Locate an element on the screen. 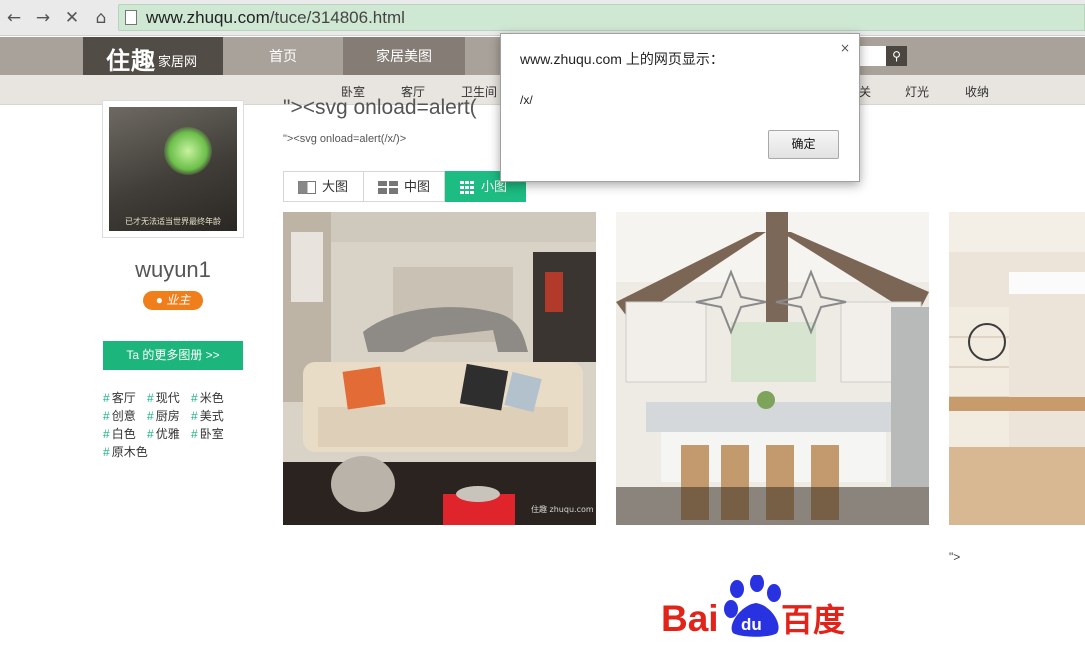 This screenshot has height=654, width=1085. avatar-image: 已才无法适当世界最终年龄 is located at coordinates (173, 169).